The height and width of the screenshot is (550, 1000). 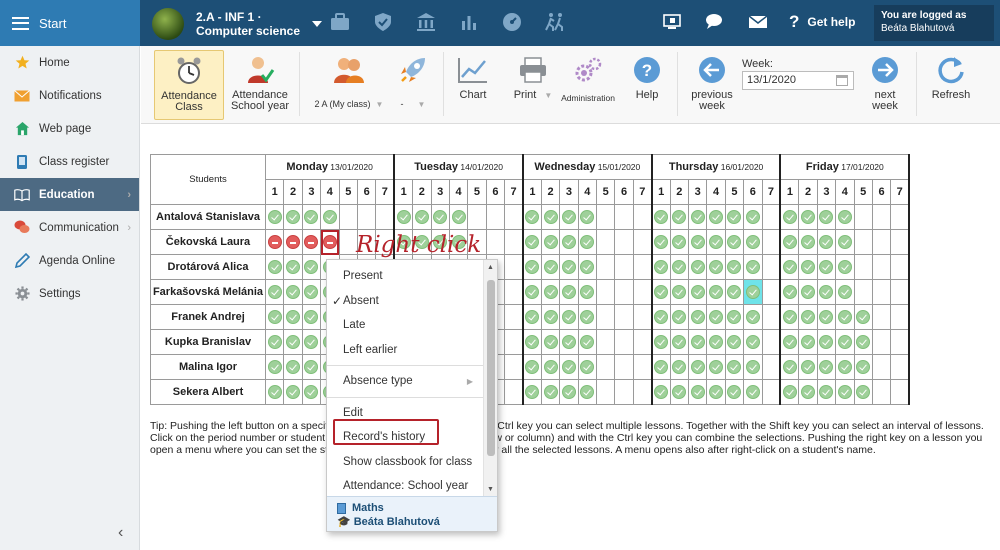 I want to click on print-button: Print ▼, so click(x=533, y=85).